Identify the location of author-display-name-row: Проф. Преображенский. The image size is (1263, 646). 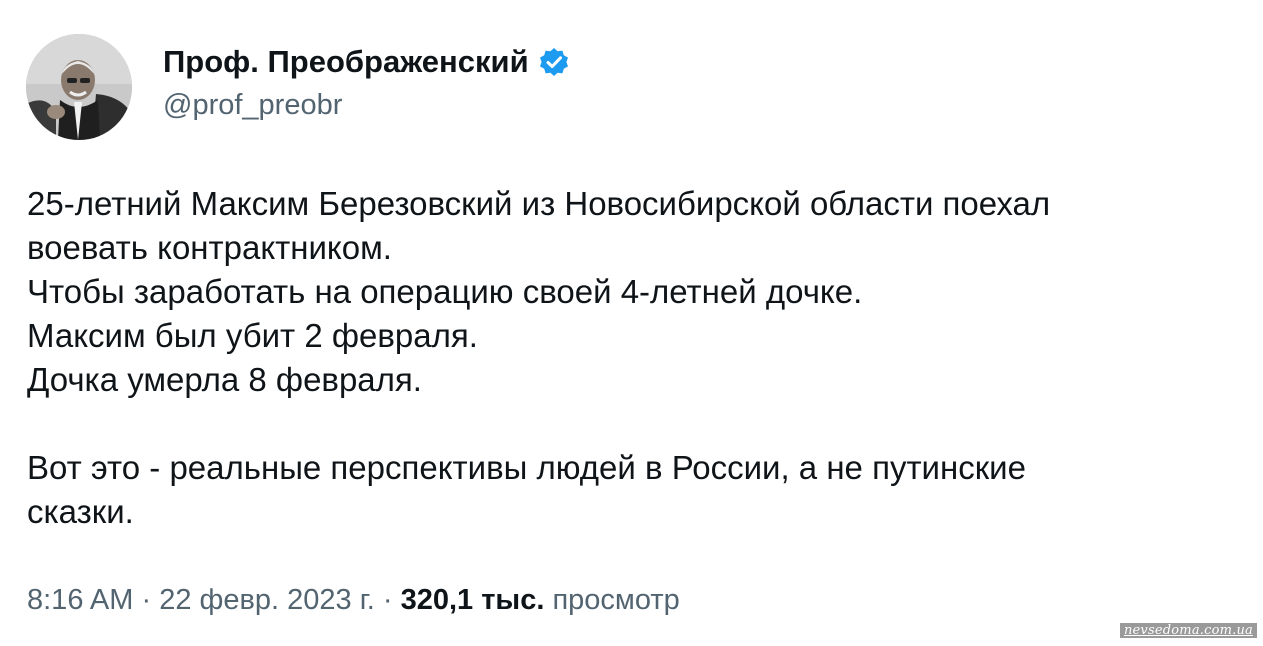
(366, 62).